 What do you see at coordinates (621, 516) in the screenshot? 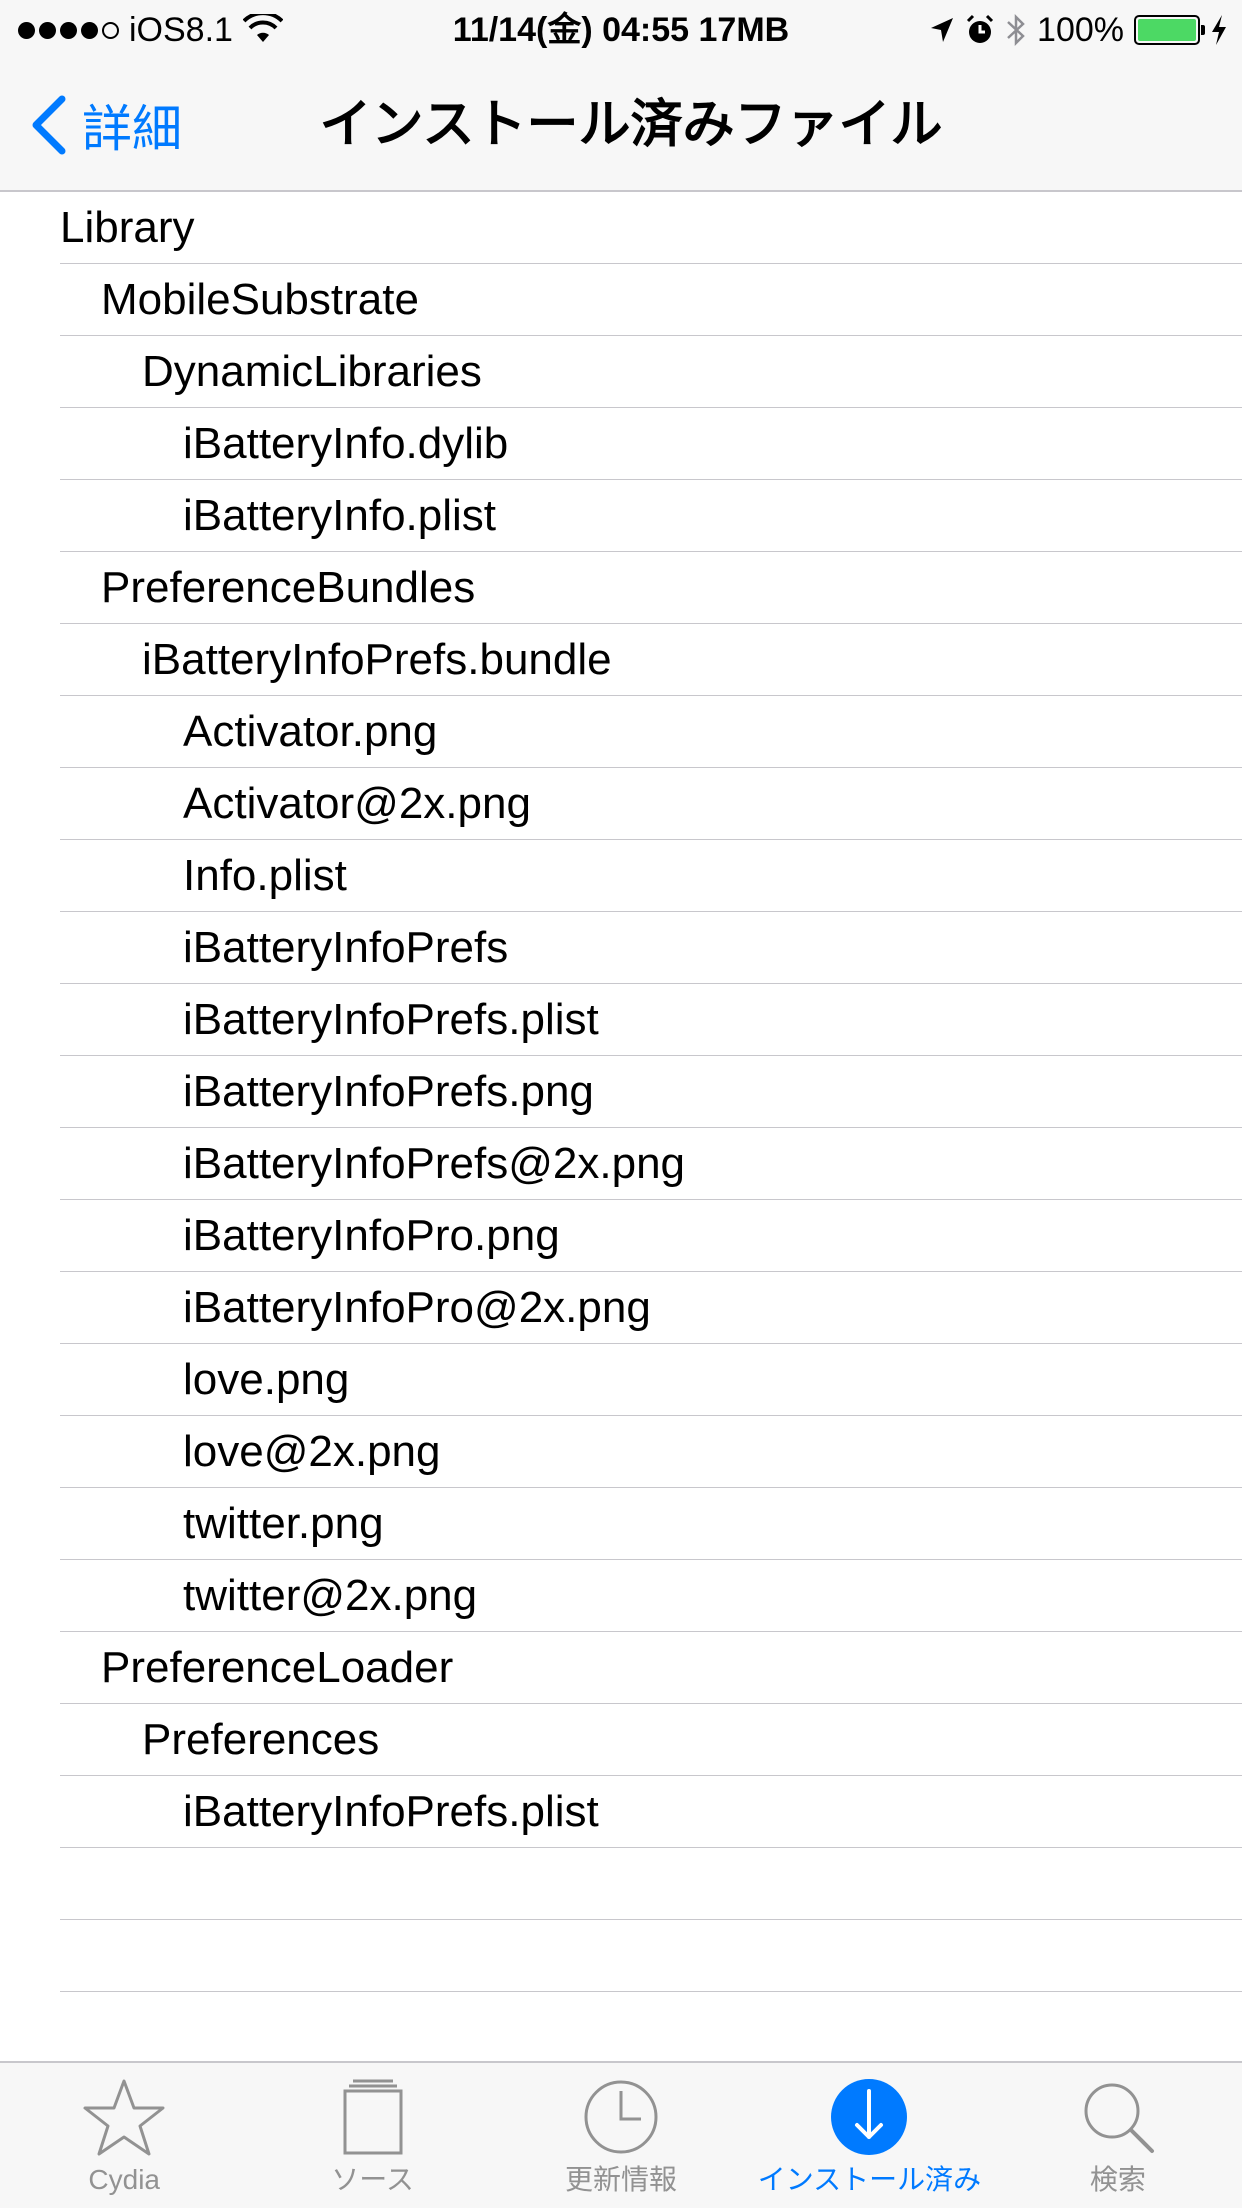
I see `file-row: iBatteryInfo.plist` at bounding box center [621, 516].